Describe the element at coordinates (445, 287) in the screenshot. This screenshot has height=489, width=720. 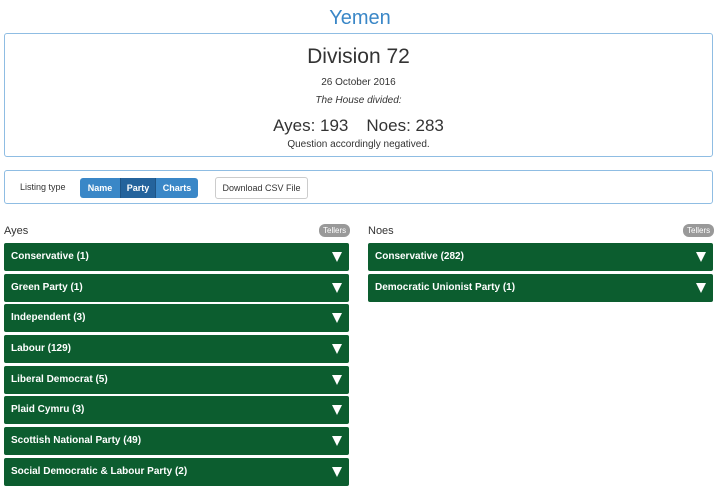
I see `party-label: Democratic Unionist Party (1)` at that location.